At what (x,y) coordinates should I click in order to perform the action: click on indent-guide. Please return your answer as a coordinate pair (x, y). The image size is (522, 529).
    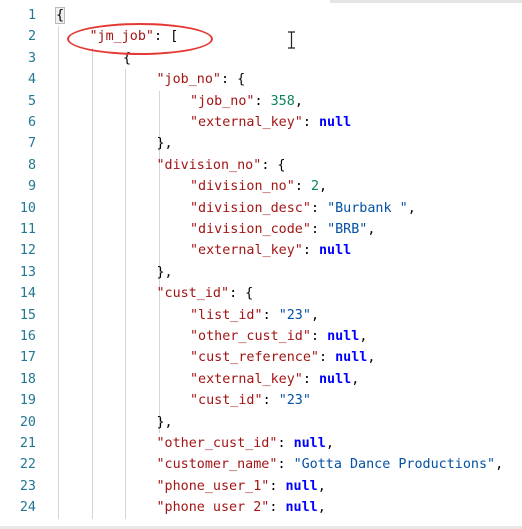
    Looking at the image, I should click on (58, 272).